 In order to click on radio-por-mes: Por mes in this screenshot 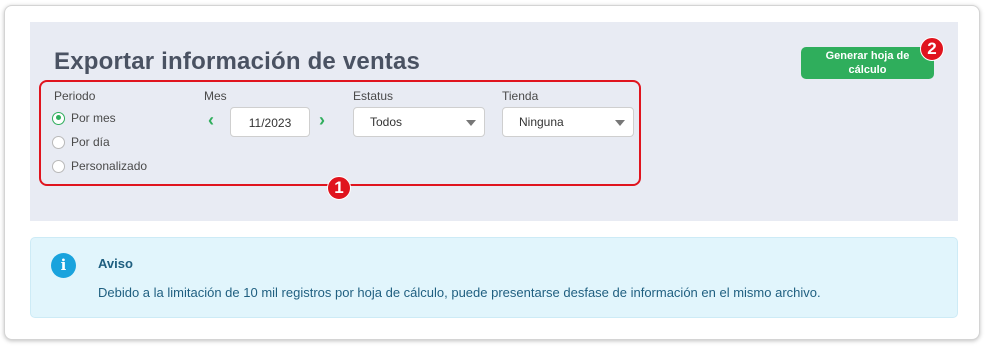, I will do `click(84, 118)`.